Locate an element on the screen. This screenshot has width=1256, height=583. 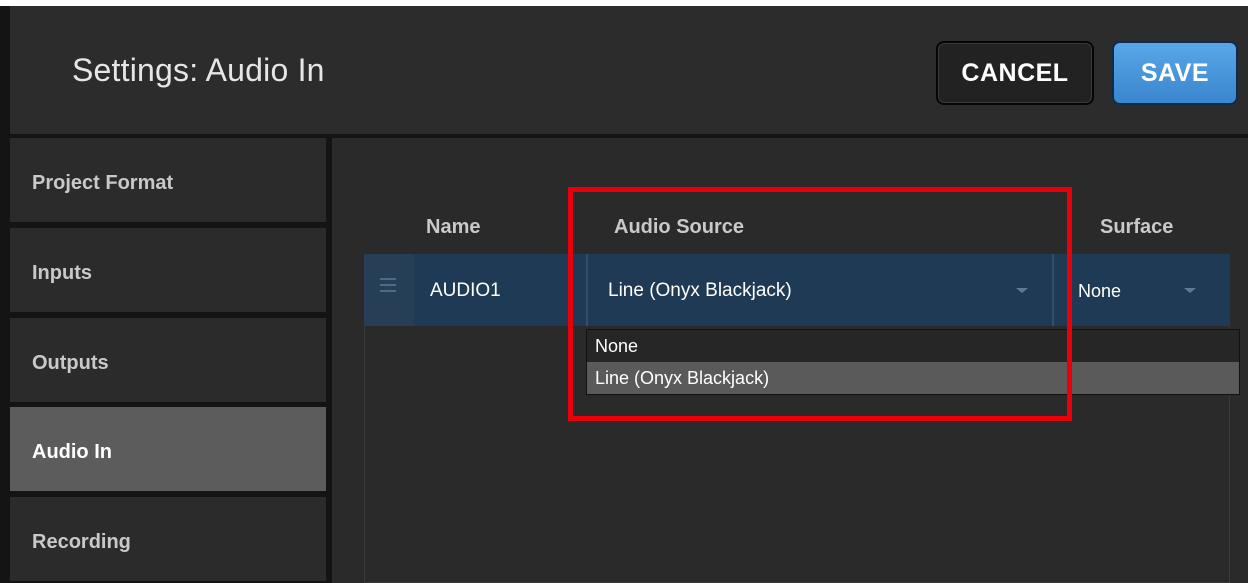
page-title: Settings: Audio In is located at coordinates (198, 70).